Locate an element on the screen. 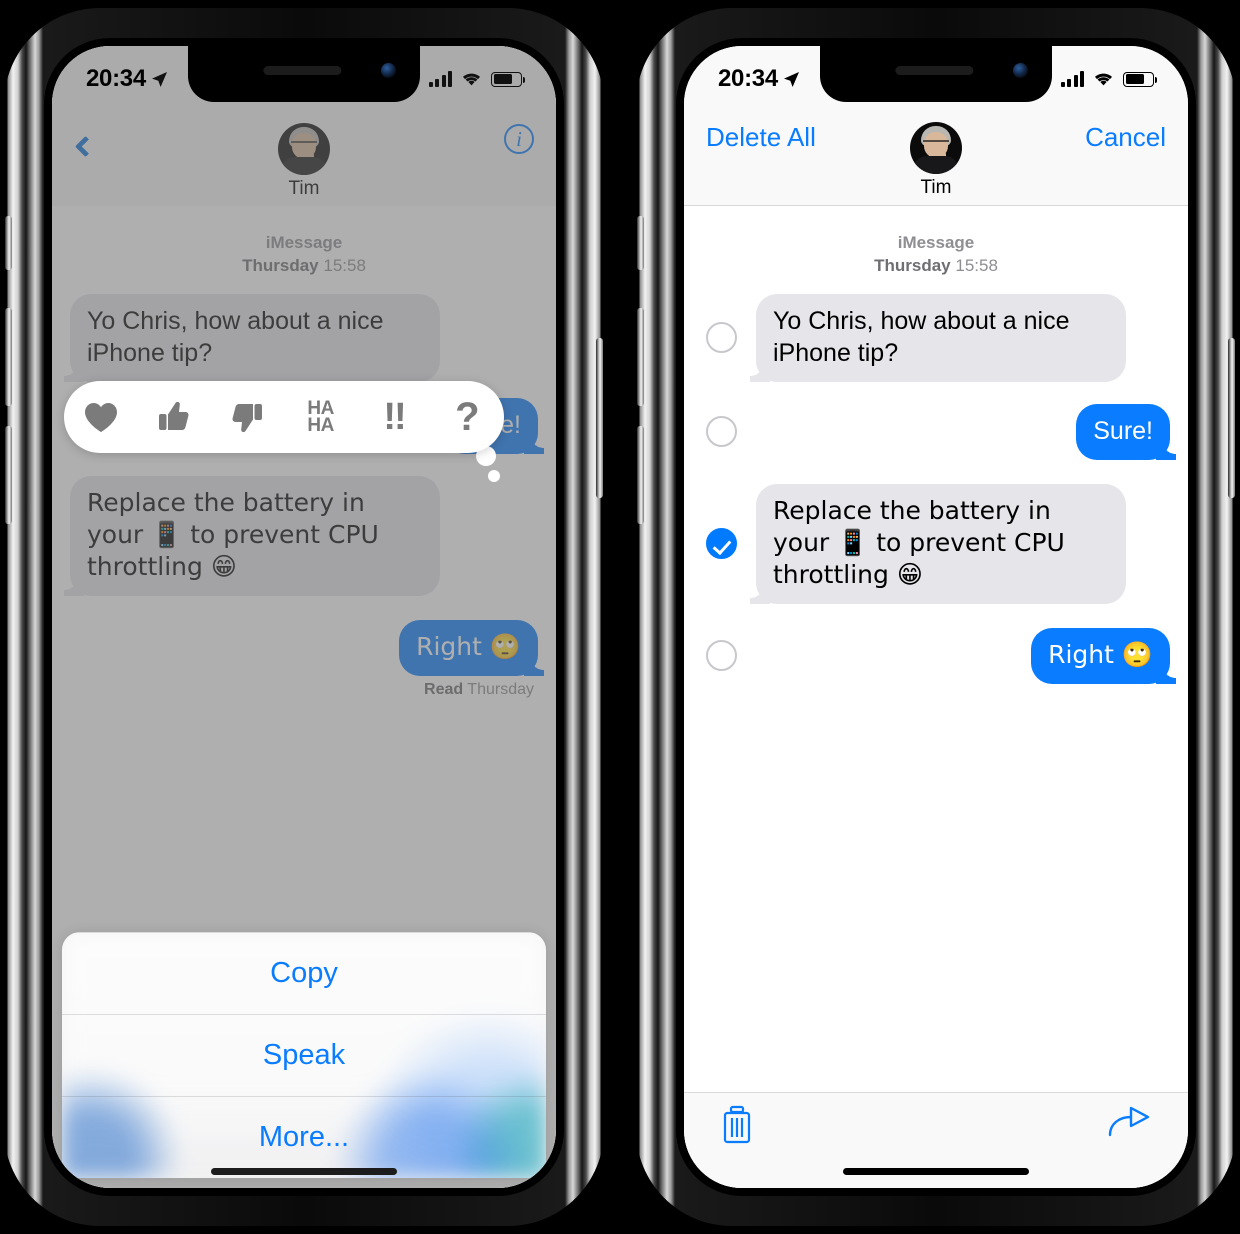 Image resolution: width=1240 pixels, height=1234 pixels. tapback-tail-small is located at coordinates (494, 476).